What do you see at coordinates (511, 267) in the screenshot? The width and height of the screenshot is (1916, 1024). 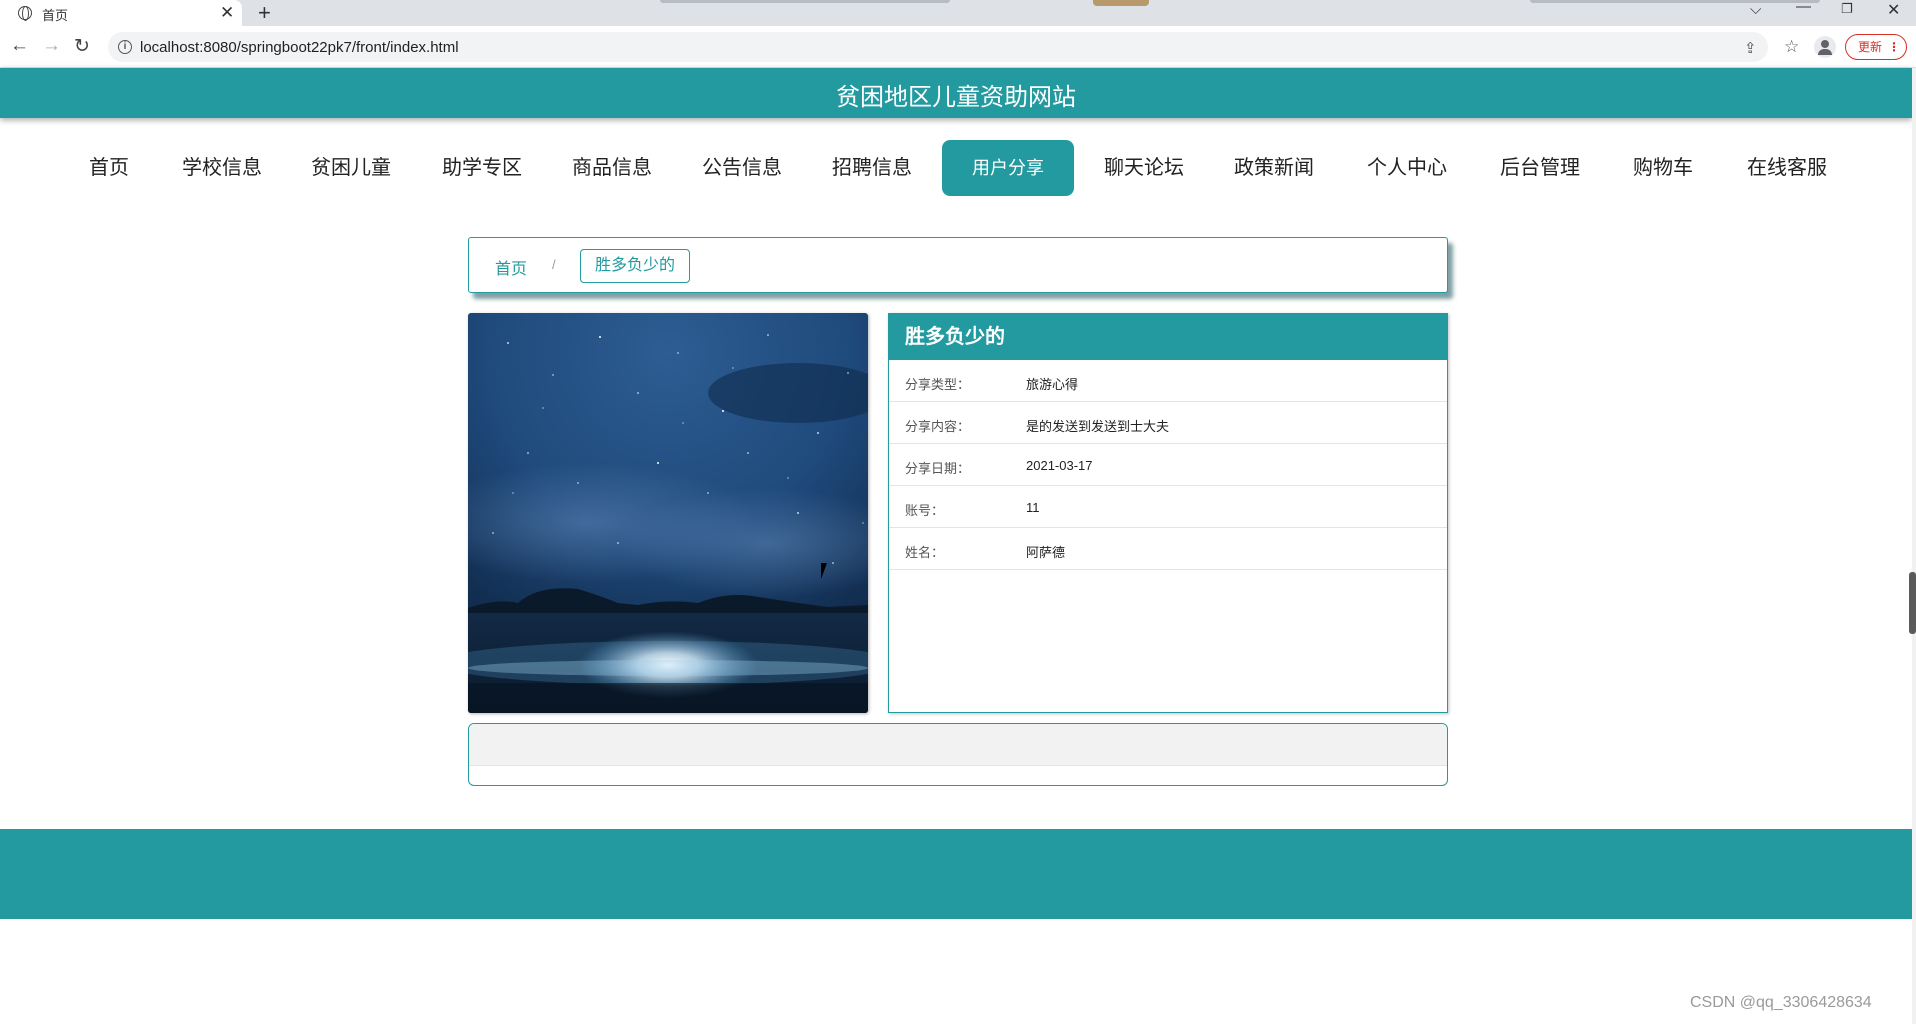 I see `breadcrumb-home-link: 首页` at bounding box center [511, 267].